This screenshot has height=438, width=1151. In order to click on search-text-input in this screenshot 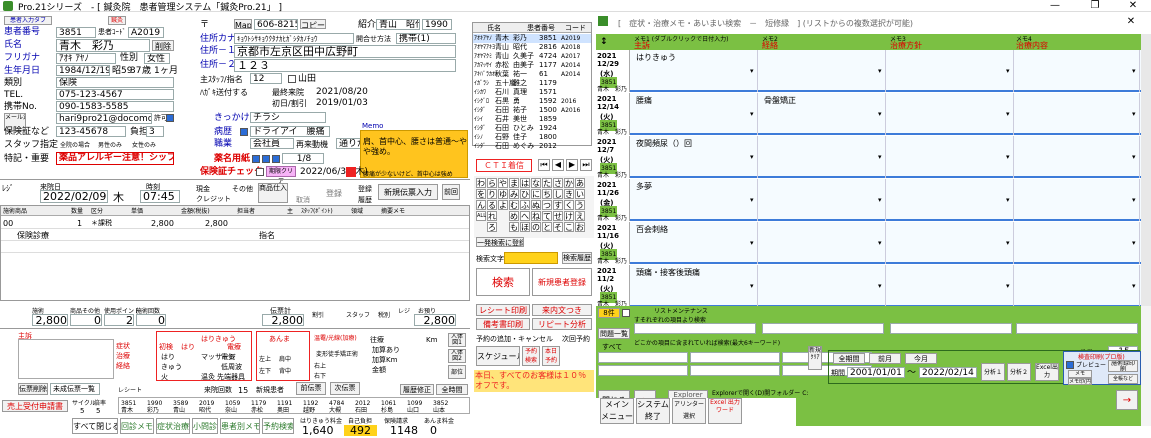, I will do `click(531, 258)`.